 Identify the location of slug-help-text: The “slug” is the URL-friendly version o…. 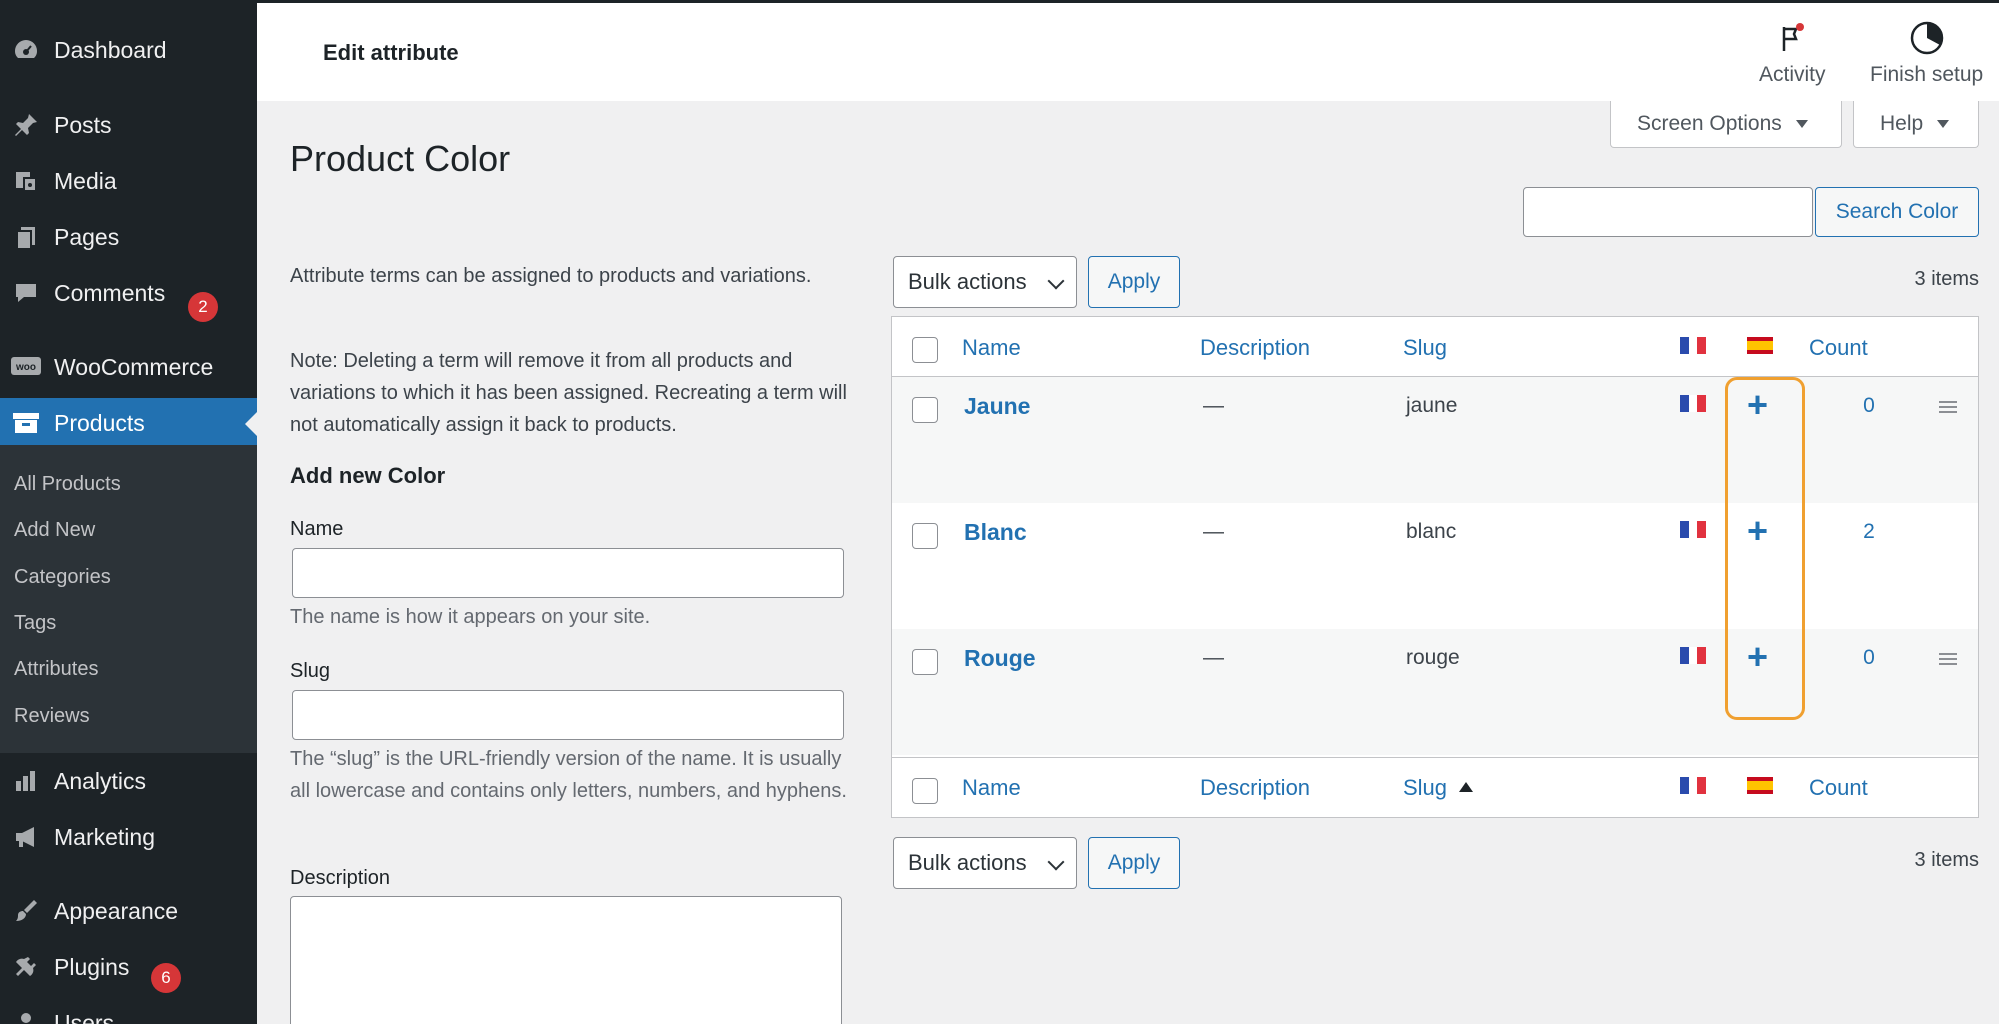
(568, 775).